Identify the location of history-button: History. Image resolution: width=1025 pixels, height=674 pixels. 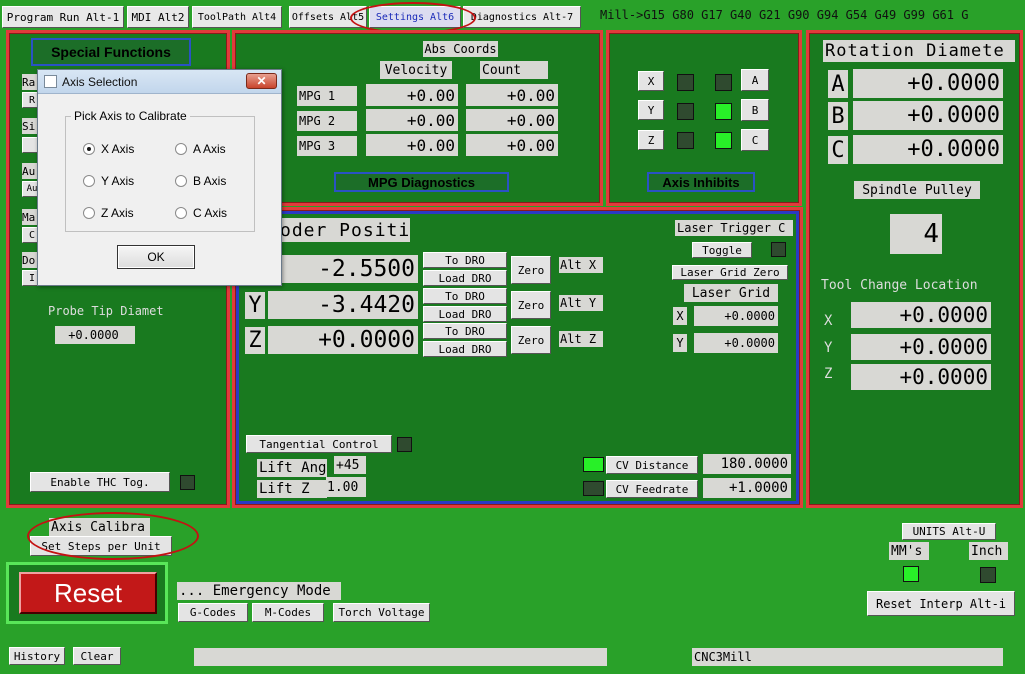
(37, 656).